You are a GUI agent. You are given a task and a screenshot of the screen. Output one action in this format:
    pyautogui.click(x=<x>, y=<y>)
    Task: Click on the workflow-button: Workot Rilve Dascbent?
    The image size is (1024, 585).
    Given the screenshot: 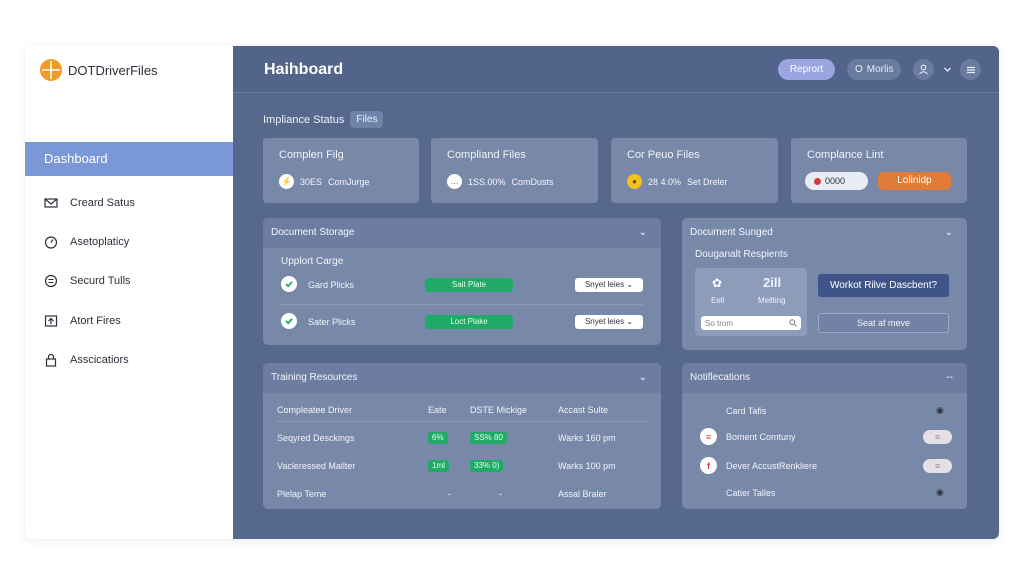 What is the action you would take?
    pyautogui.click(x=883, y=285)
    